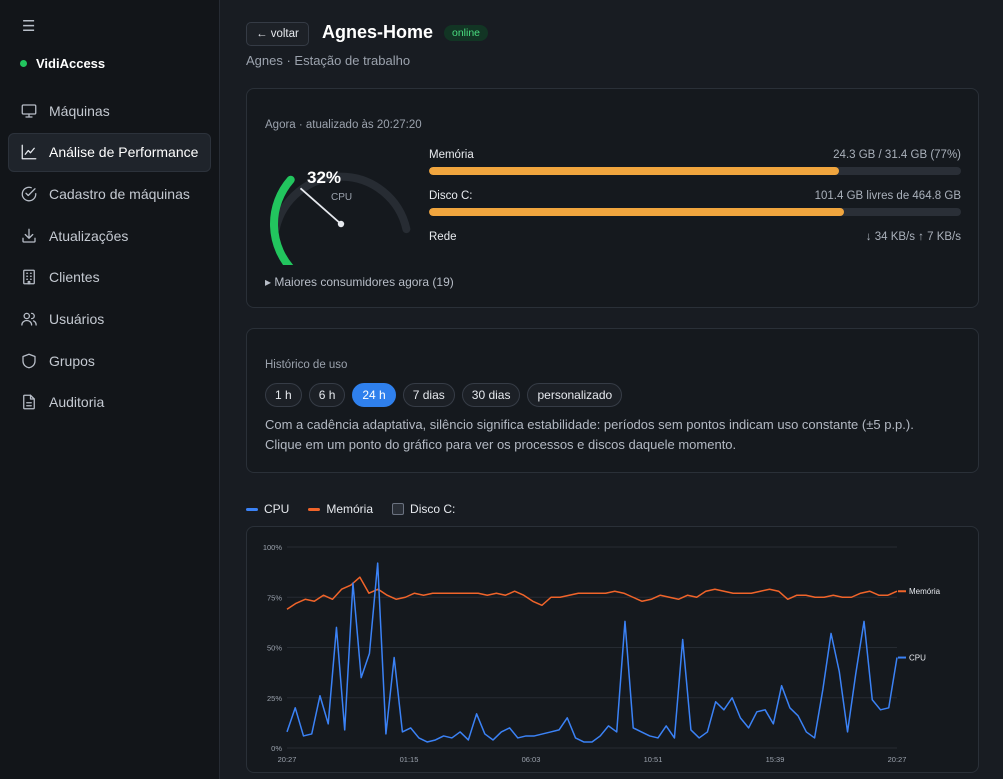  Describe the element at coordinates (119, 193) in the screenshot. I see `sidebar-item-label: Cadastro de máquinas` at that location.